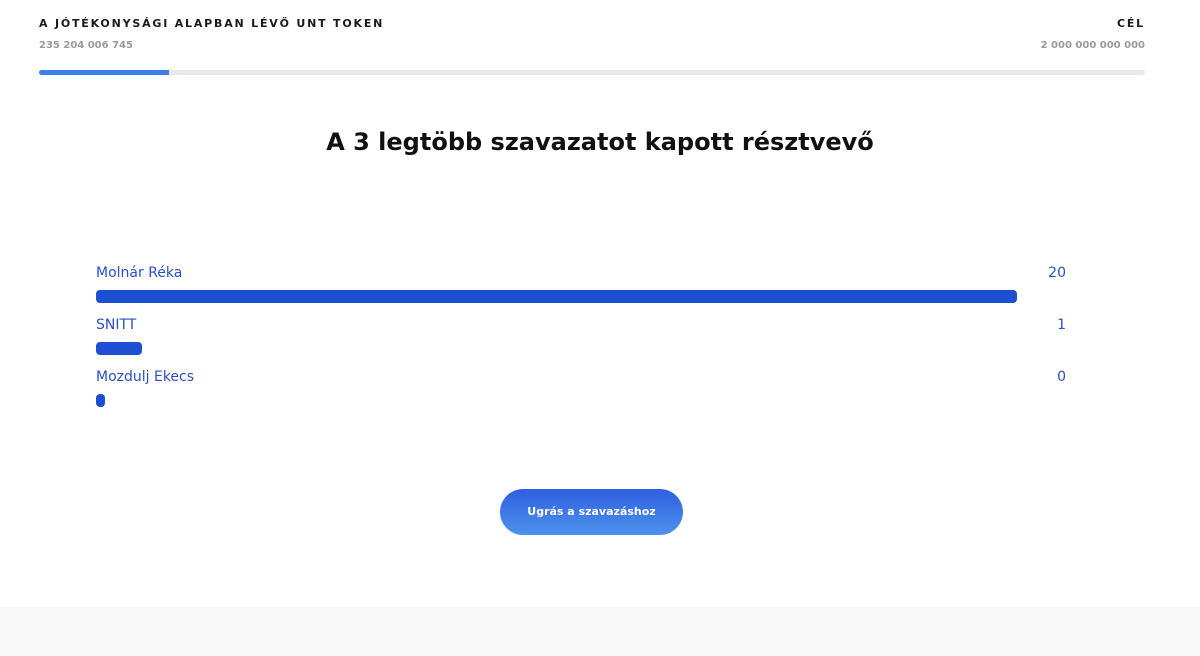 Image resolution: width=1200 pixels, height=656 pixels. I want to click on funding-amount: 235 204 006 745, so click(86, 45).